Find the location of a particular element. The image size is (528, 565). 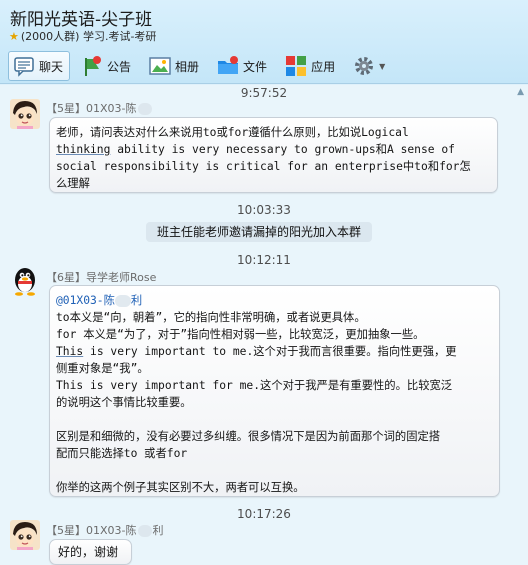

tab-apps: 应用 is located at coordinates (311, 66).